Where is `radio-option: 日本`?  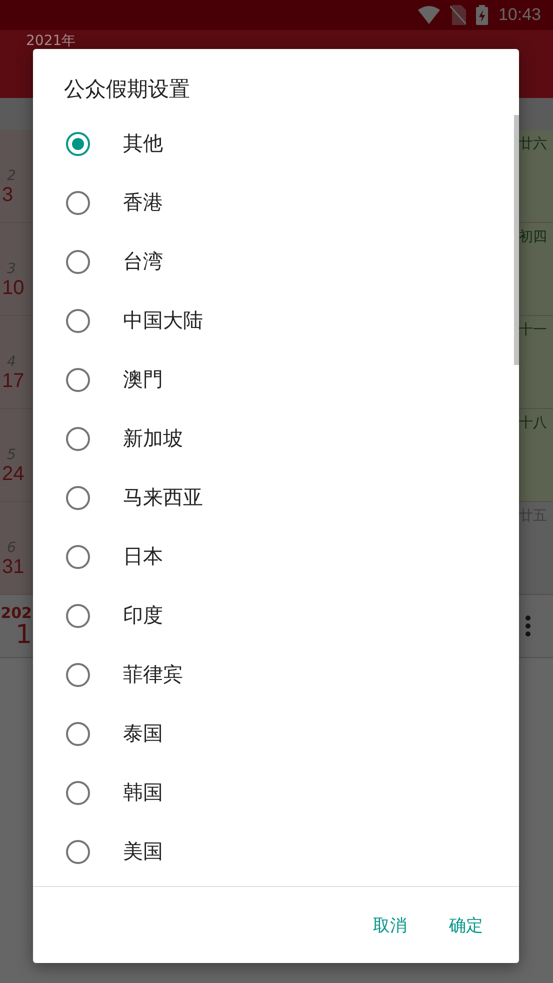
radio-option: 日本 is located at coordinates (273, 556).